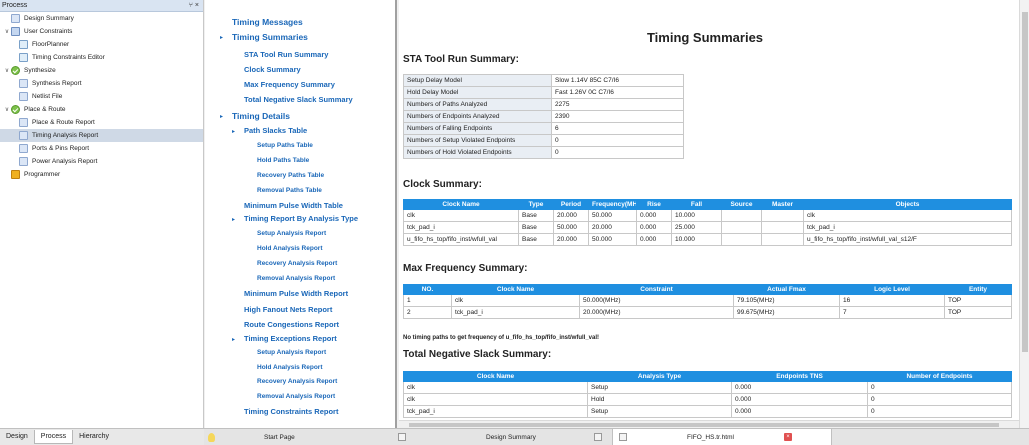  Describe the element at coordinates (978, 300) in the screenshot. I see `table-cell: TOP` at that location.